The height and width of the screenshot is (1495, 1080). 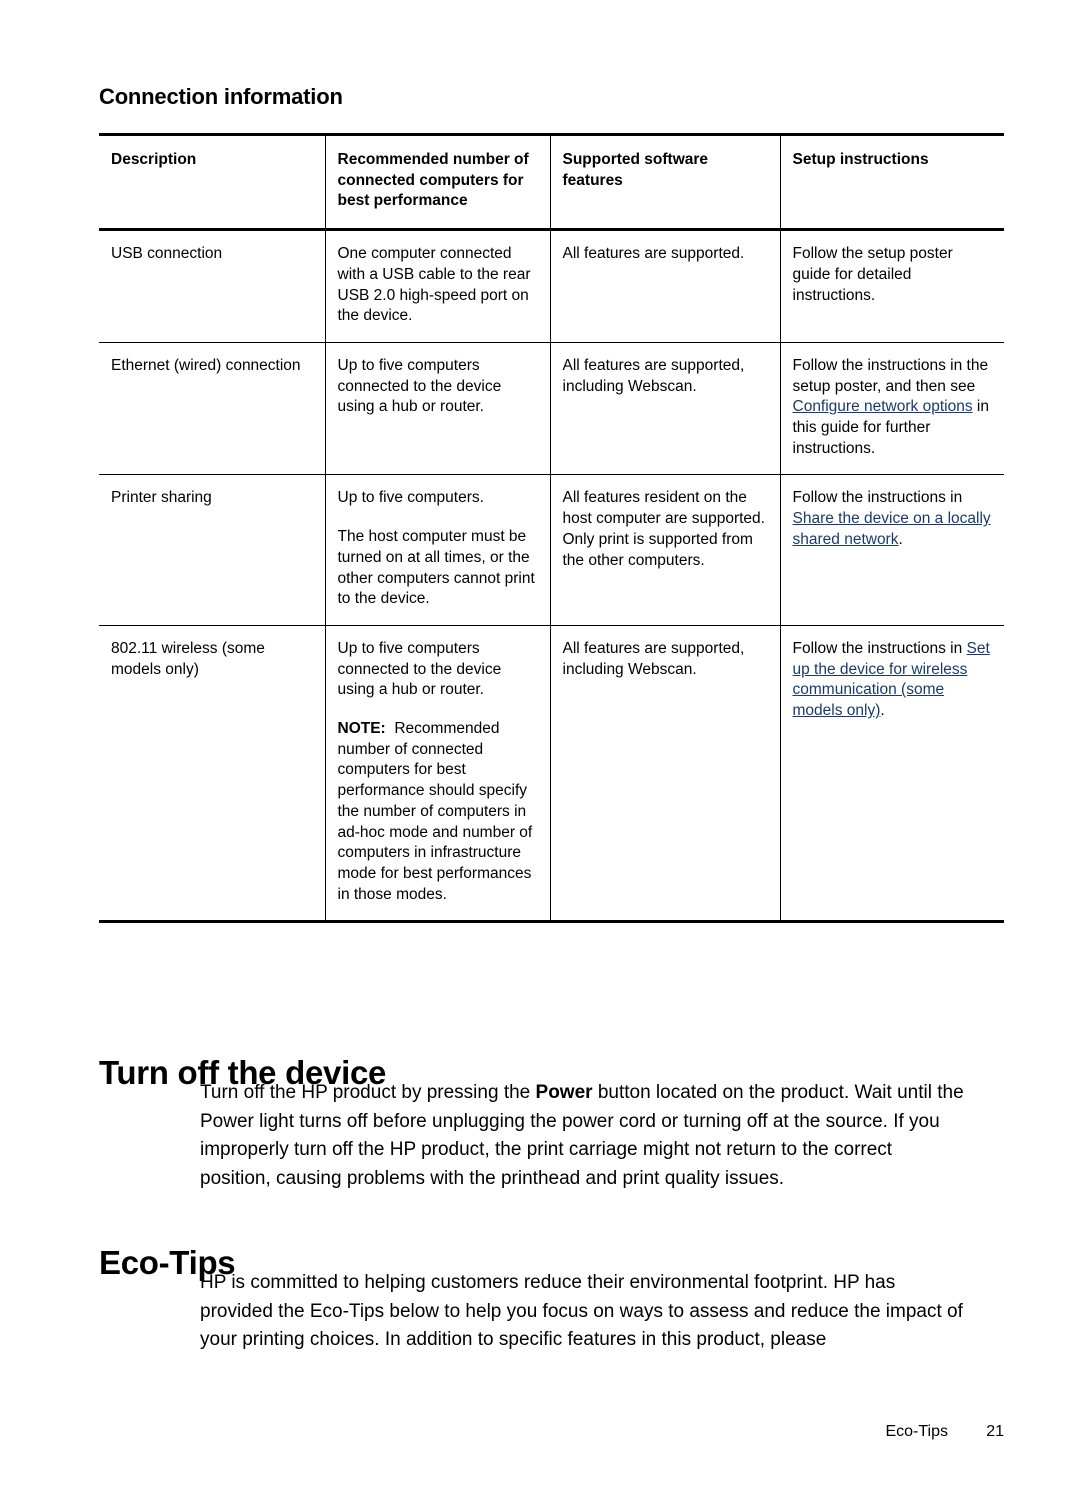 What do you see at coordinates (368, 1092) in the screenshot?
I see `paragraph-text-pre: Turn off the HP product by pressing the` at bounding box center [368, 1092].